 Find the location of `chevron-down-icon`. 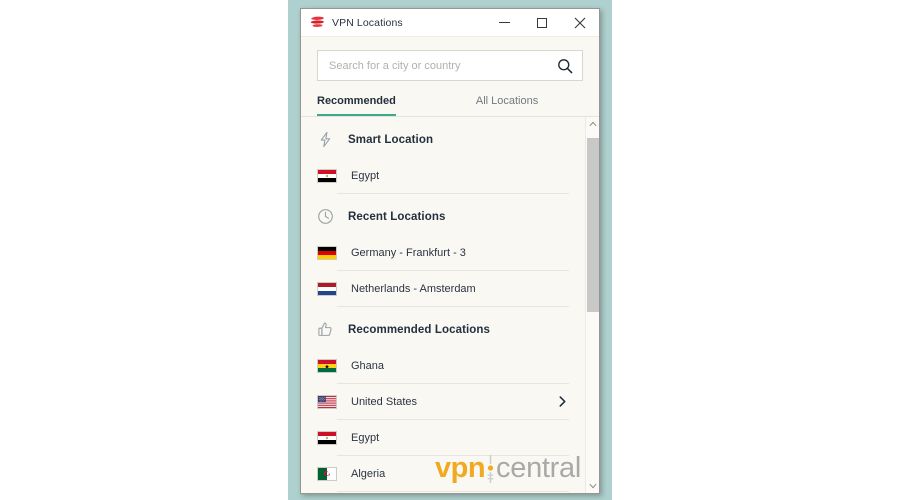

chevron-down-icon is located at coordinates (592, 486).